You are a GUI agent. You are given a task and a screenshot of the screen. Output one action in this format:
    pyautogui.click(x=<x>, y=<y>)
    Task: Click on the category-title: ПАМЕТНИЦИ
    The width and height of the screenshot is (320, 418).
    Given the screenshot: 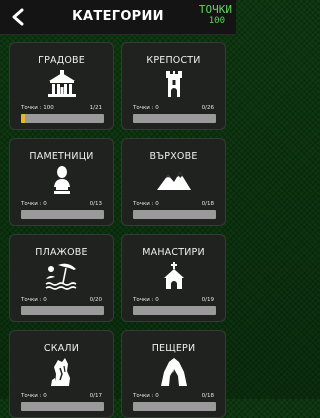 What is the action you would take?
    pyautogui.click(x=61, y=156)
    